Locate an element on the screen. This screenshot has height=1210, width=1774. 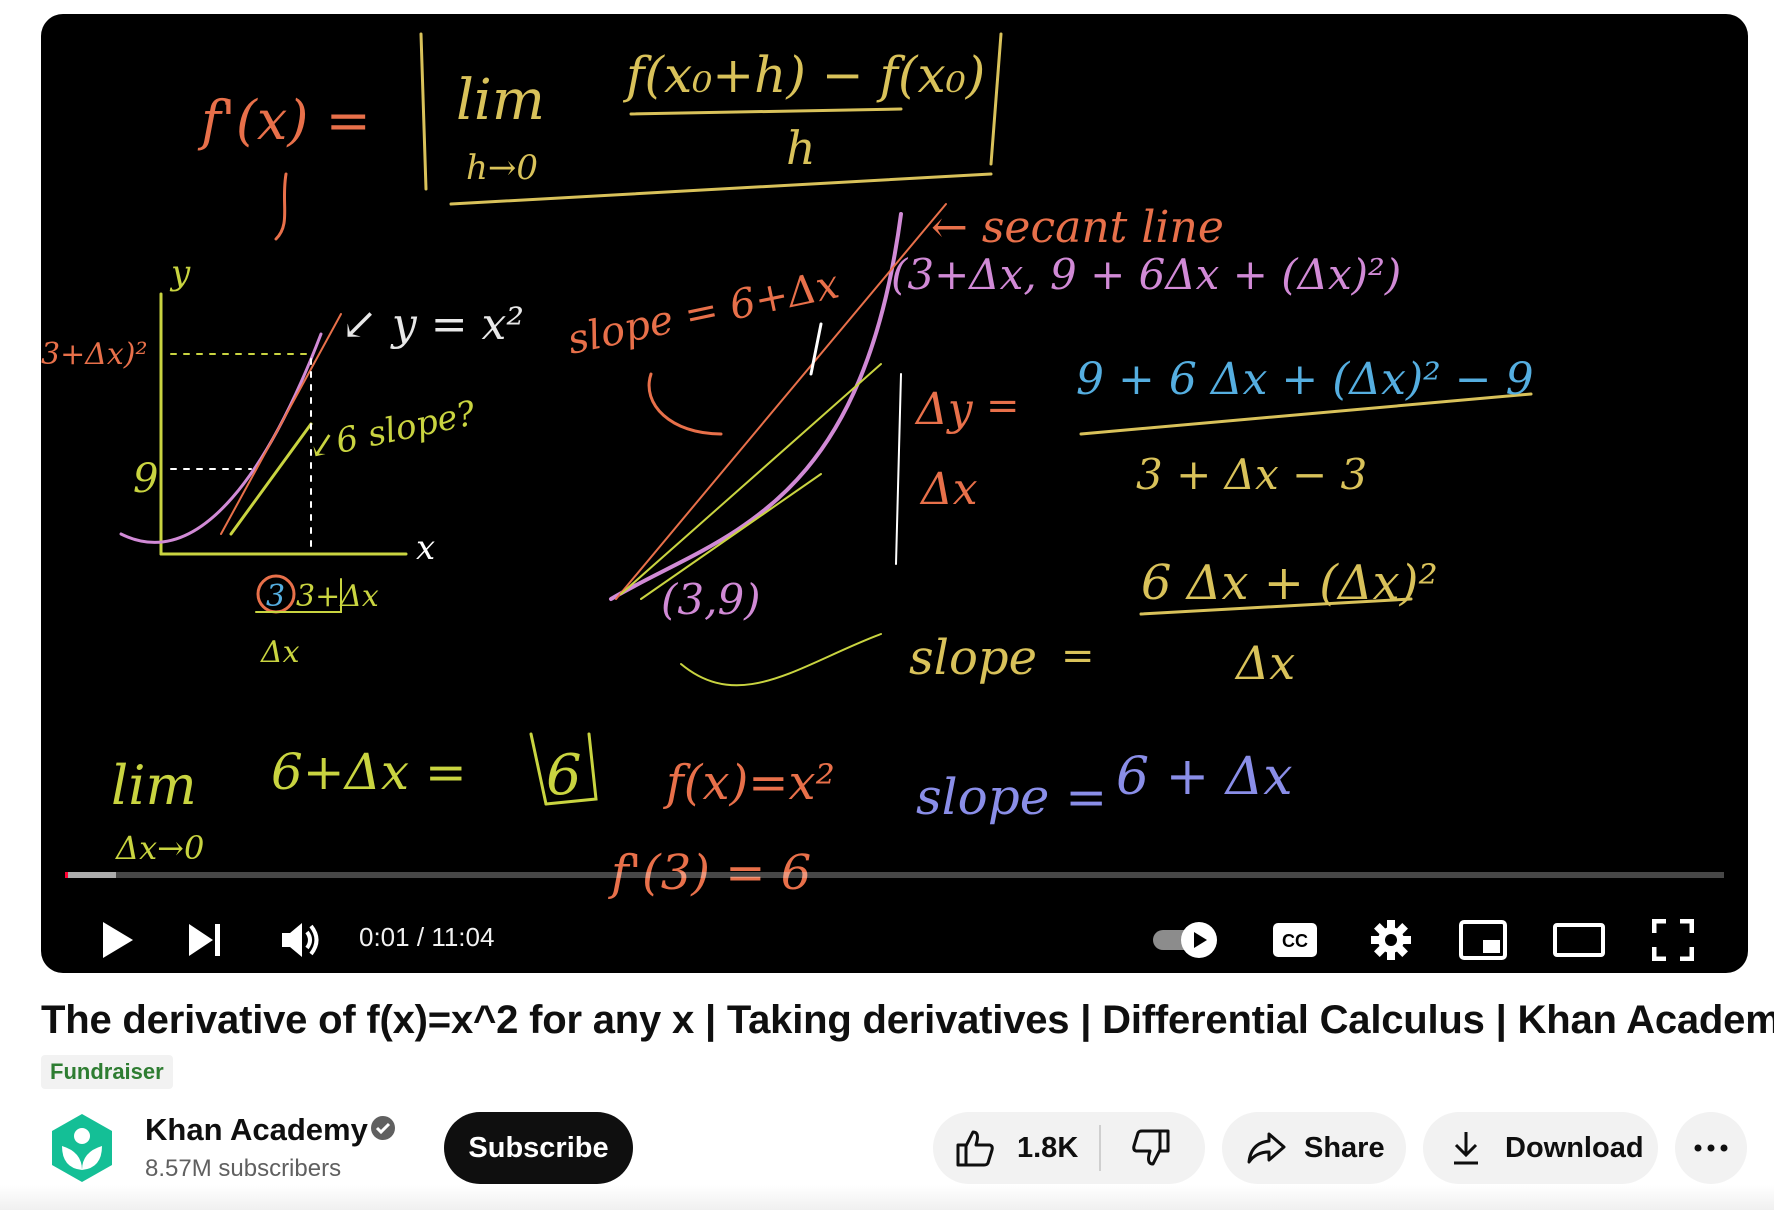
board-slope-word: slope is located at coordinates (973, 658).